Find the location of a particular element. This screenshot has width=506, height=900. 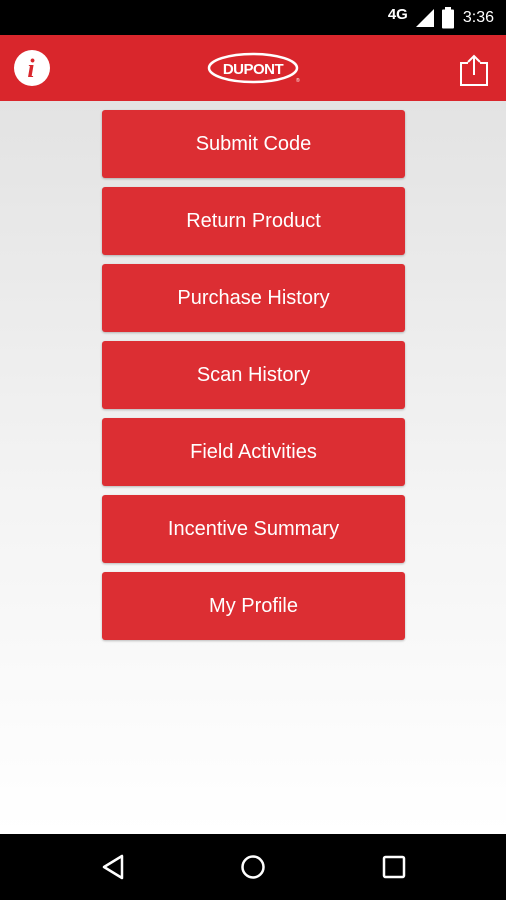

clock: 3:36 is located at coordinates (478, 17).